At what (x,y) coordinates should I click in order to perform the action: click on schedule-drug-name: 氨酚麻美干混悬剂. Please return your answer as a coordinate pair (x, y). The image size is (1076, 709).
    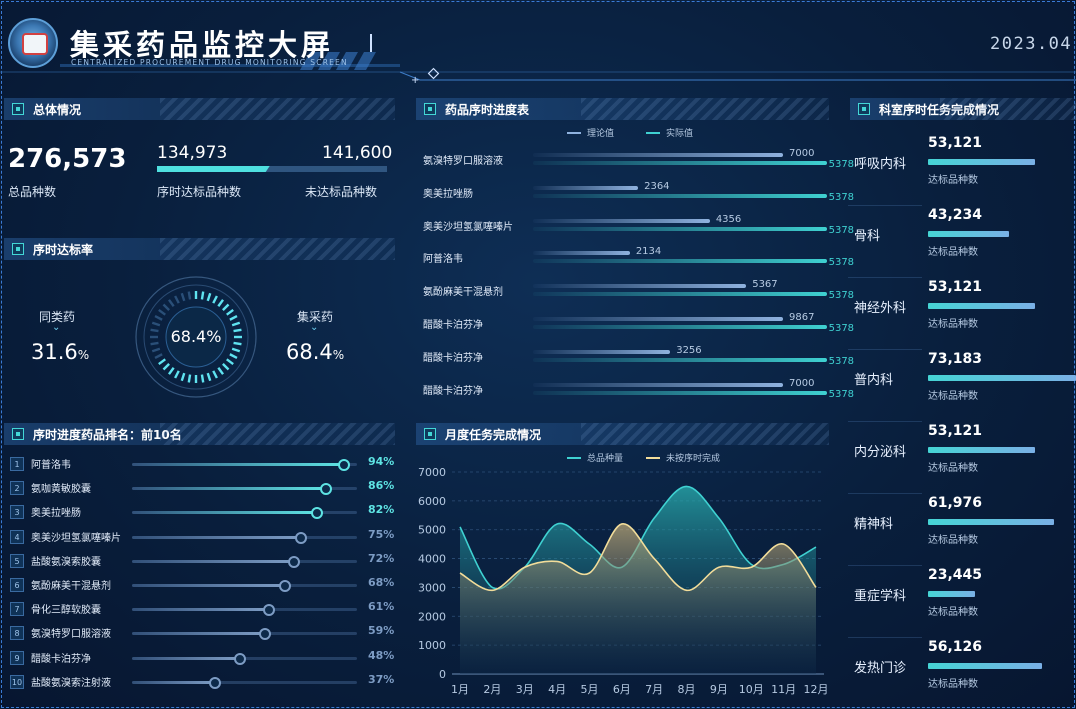
    Looking at the image, I should click on (463, 293).